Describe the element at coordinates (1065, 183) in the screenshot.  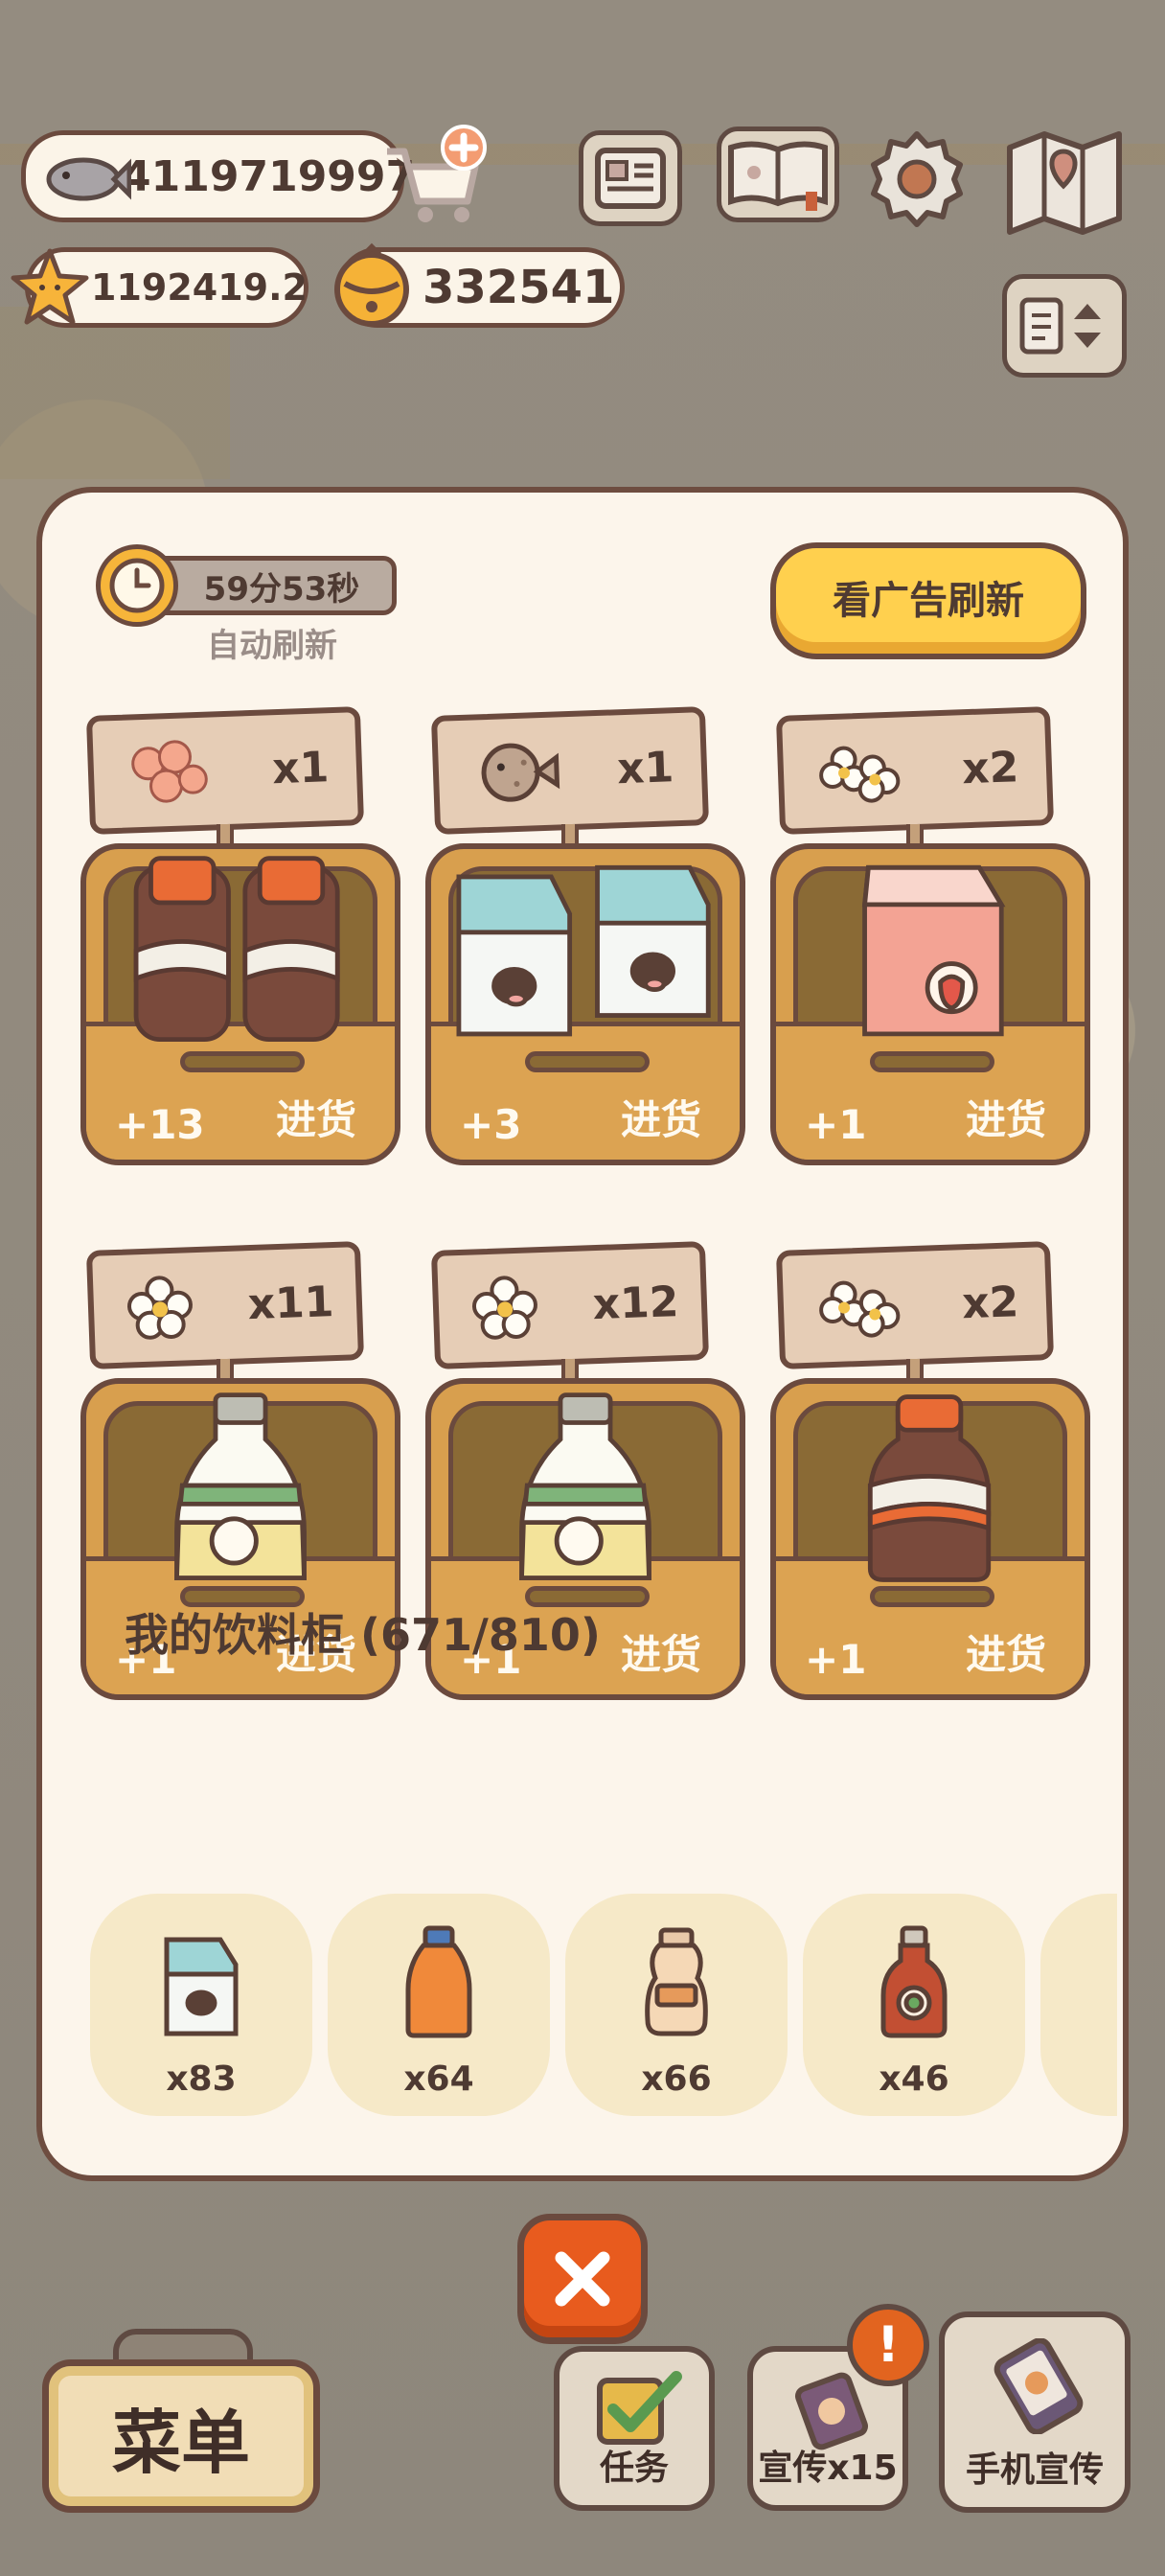
I see `map-icon` at that location.